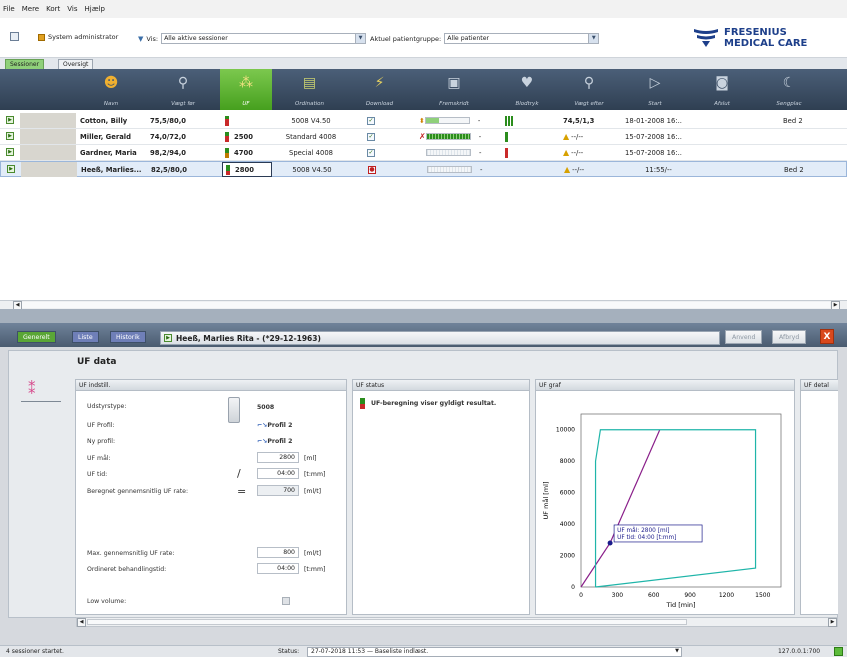 This screenshot has height=657, width=847. Describe the element at coordinates (310, 458) in the screenshot. I see `uf-goal-unit: [ml]` at that location.